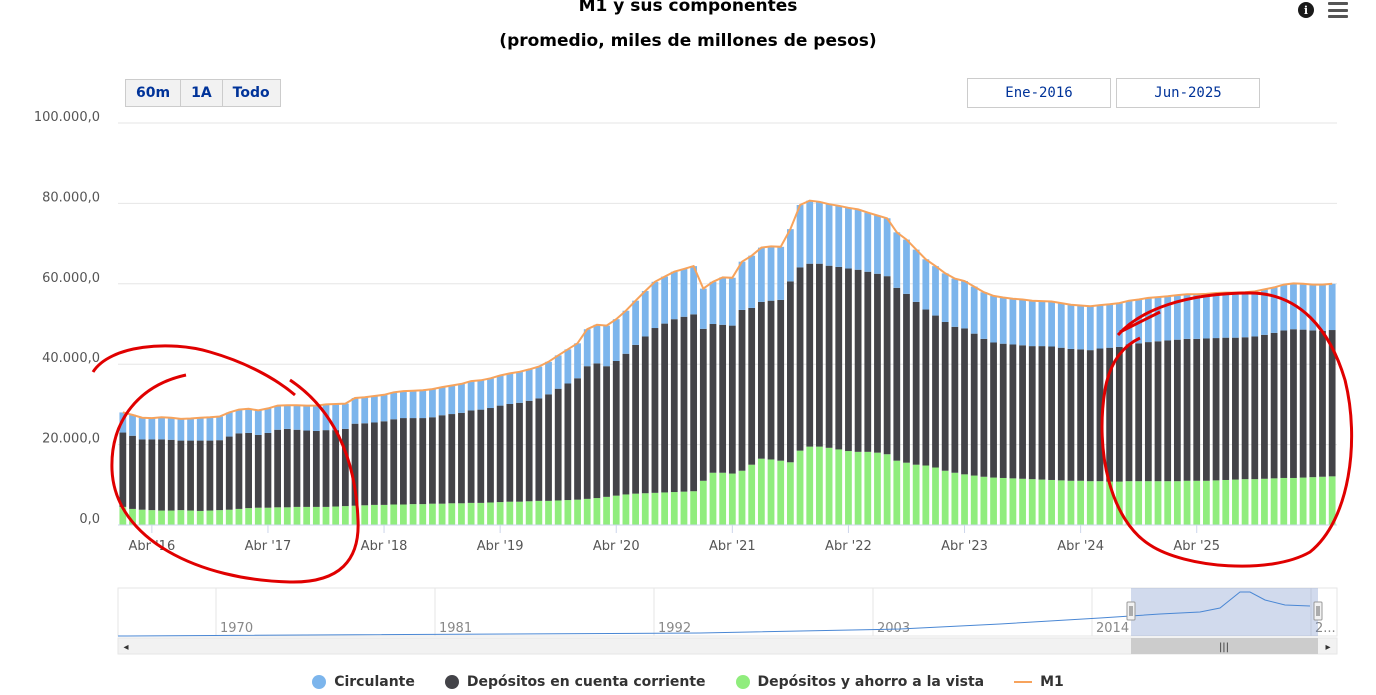 This screenshot has width=1376, height=695. I want to click on navigator-handle-left, so click(1131, 611).